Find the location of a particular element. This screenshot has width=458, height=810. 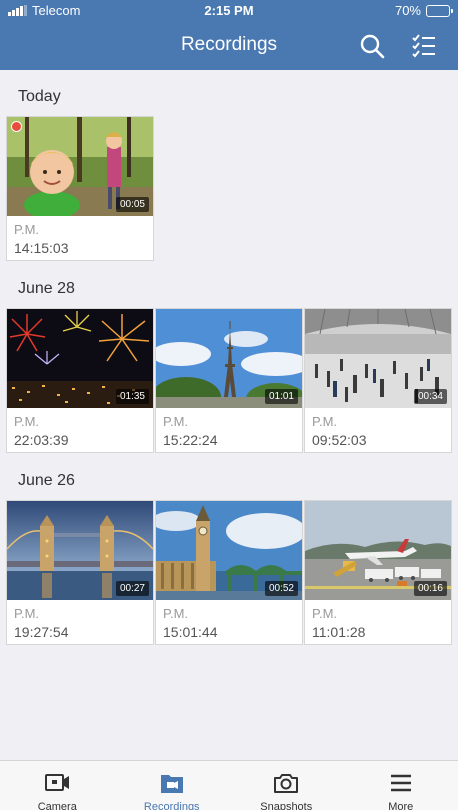

tab-camera: Camera is located at coordinates (57, 785).